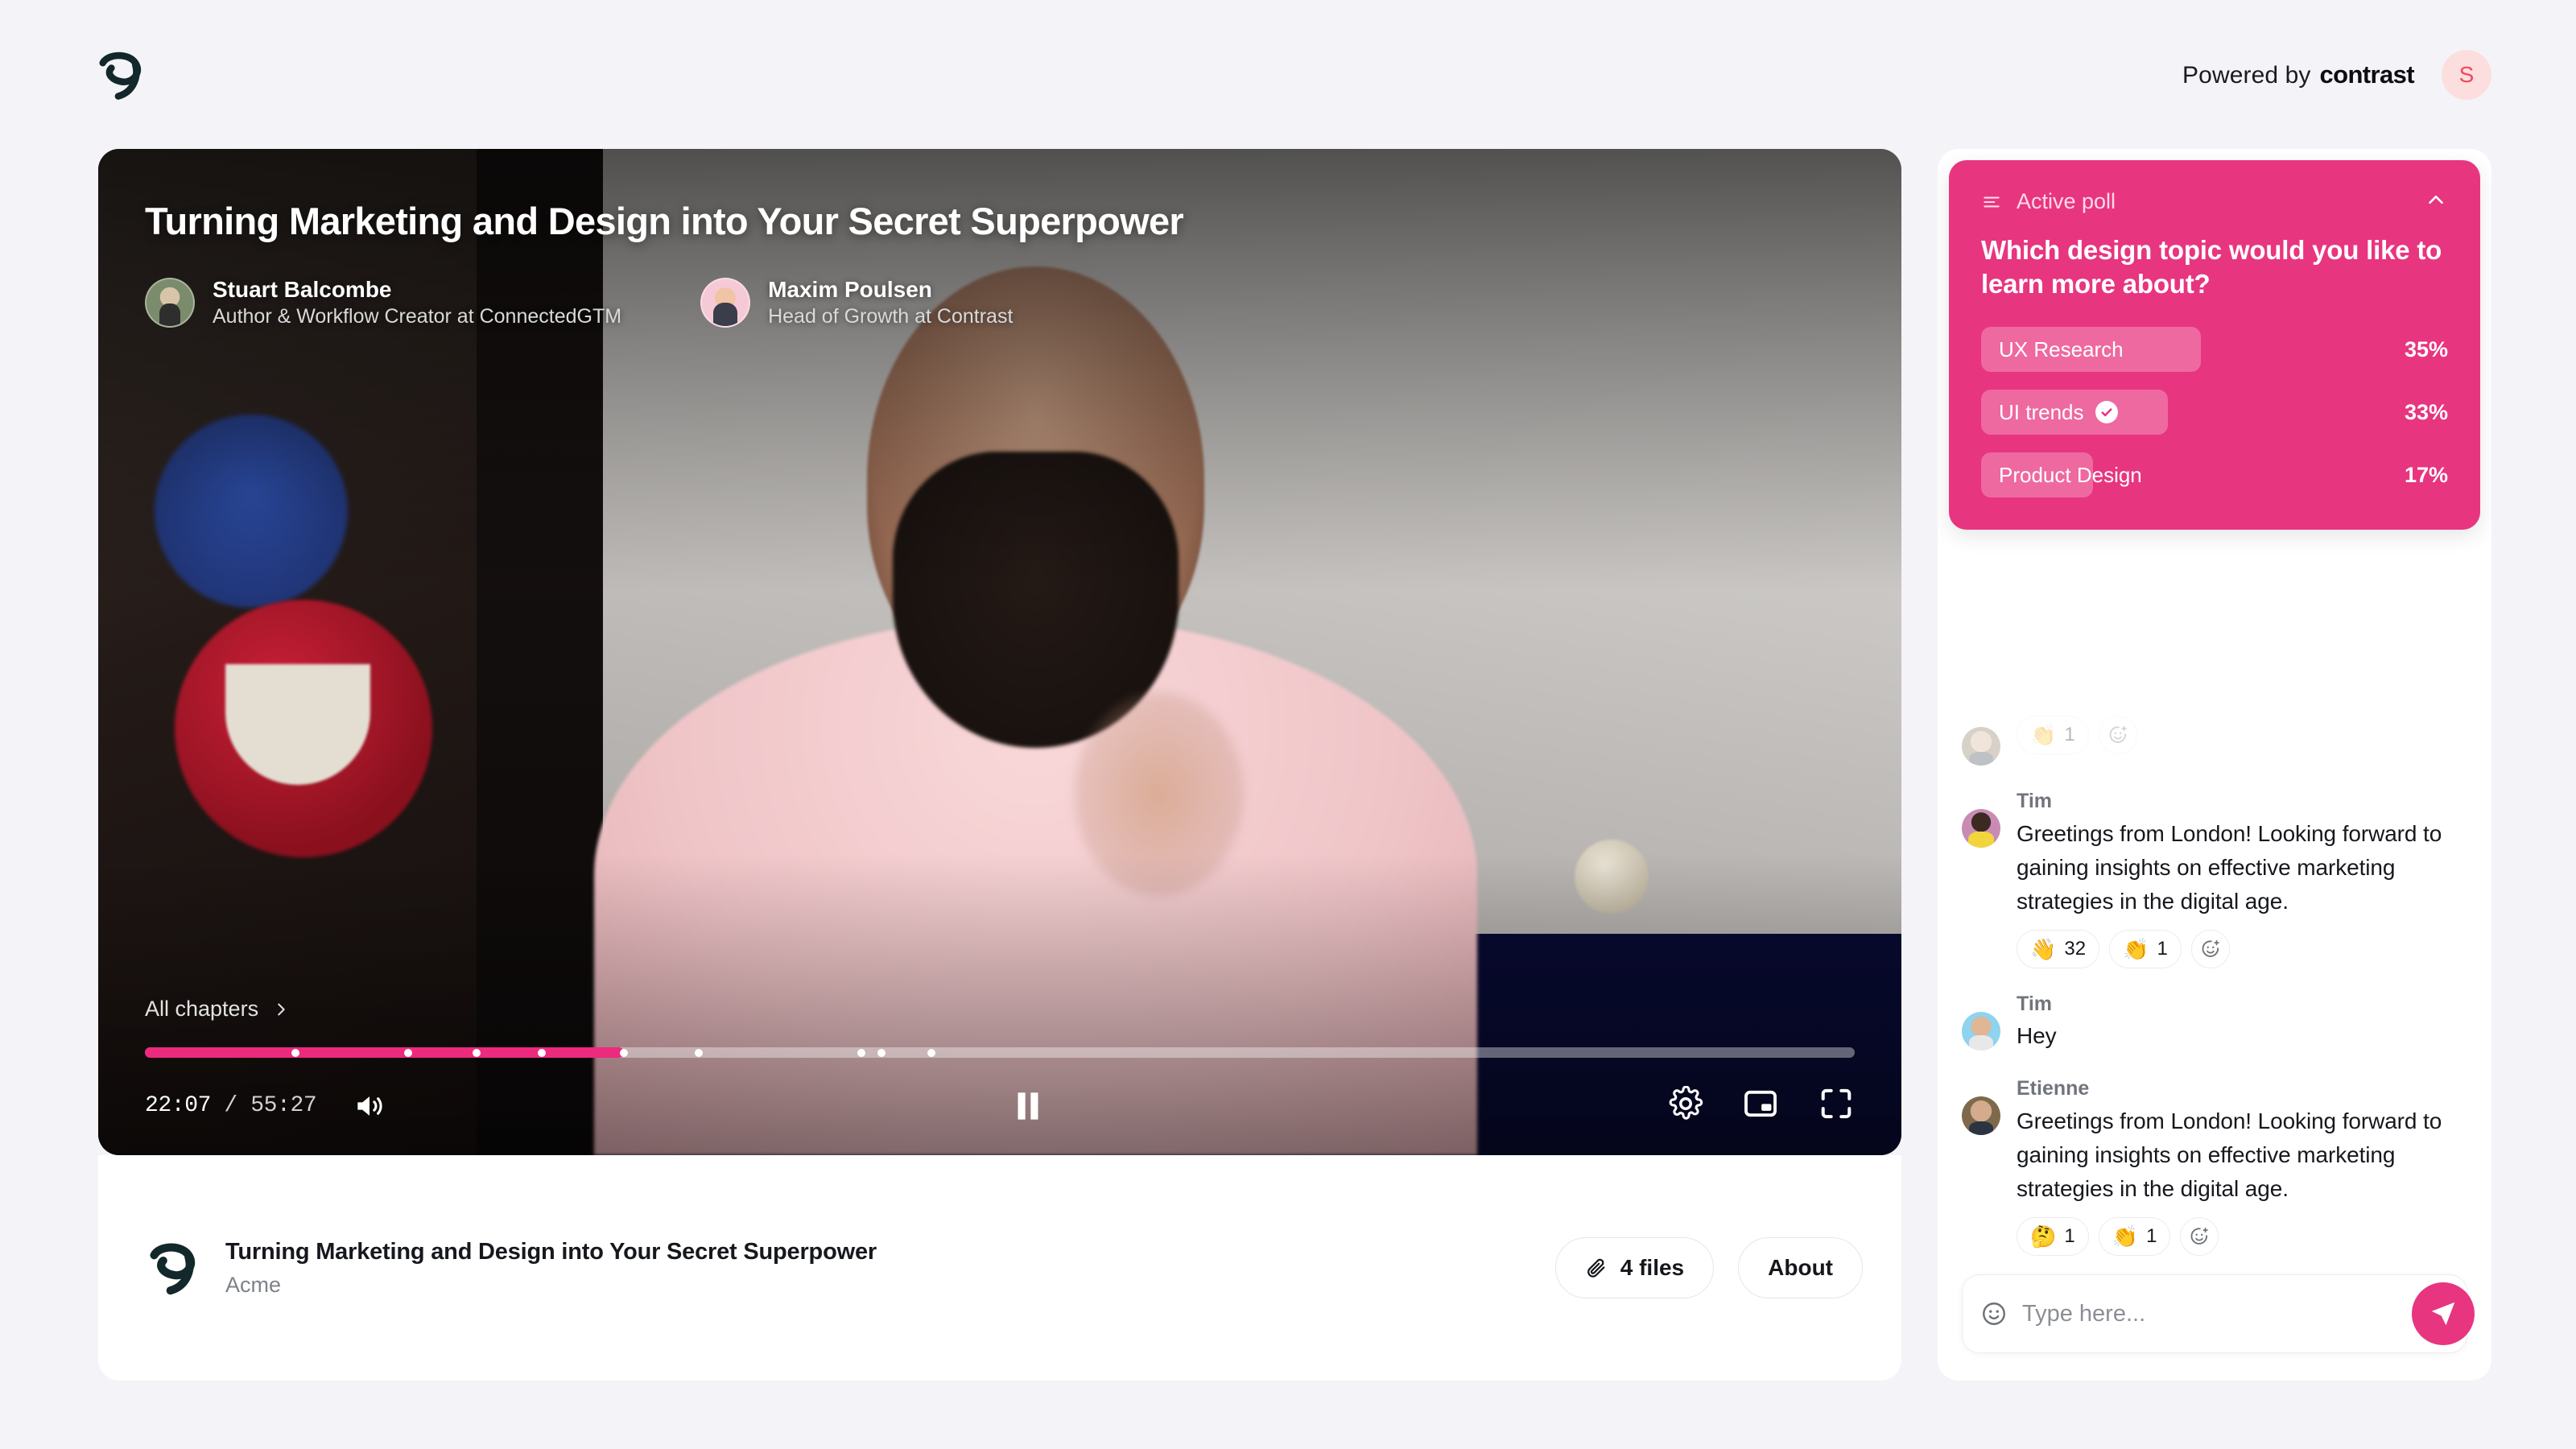 The width and height of the screenshot is (2576, 1449). Describe the element at coordinates (1992, 201) in the screenshot. I see `poll-list-icon` at that location.